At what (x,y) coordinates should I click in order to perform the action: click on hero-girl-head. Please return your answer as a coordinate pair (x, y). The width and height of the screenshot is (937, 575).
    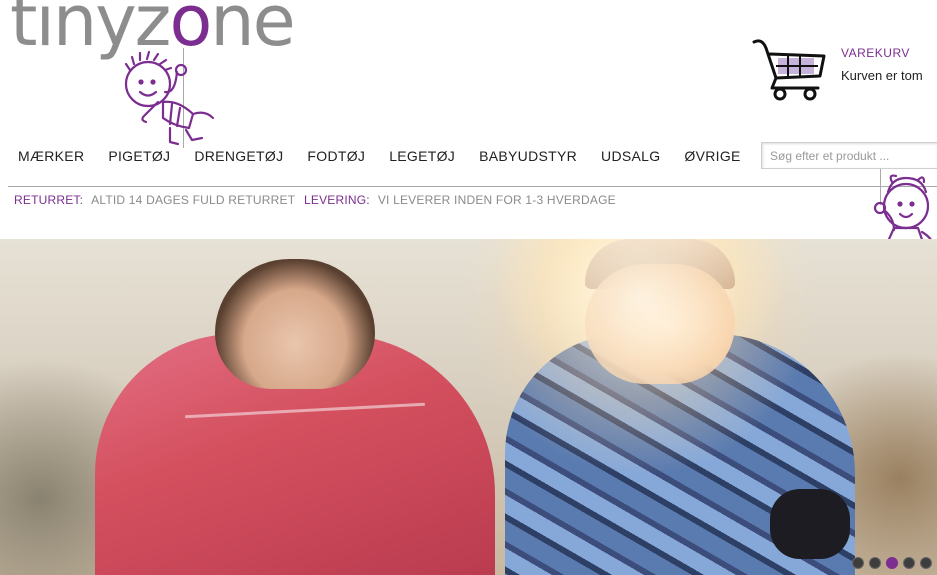
    Looking at the image, I should click on (295, 324).